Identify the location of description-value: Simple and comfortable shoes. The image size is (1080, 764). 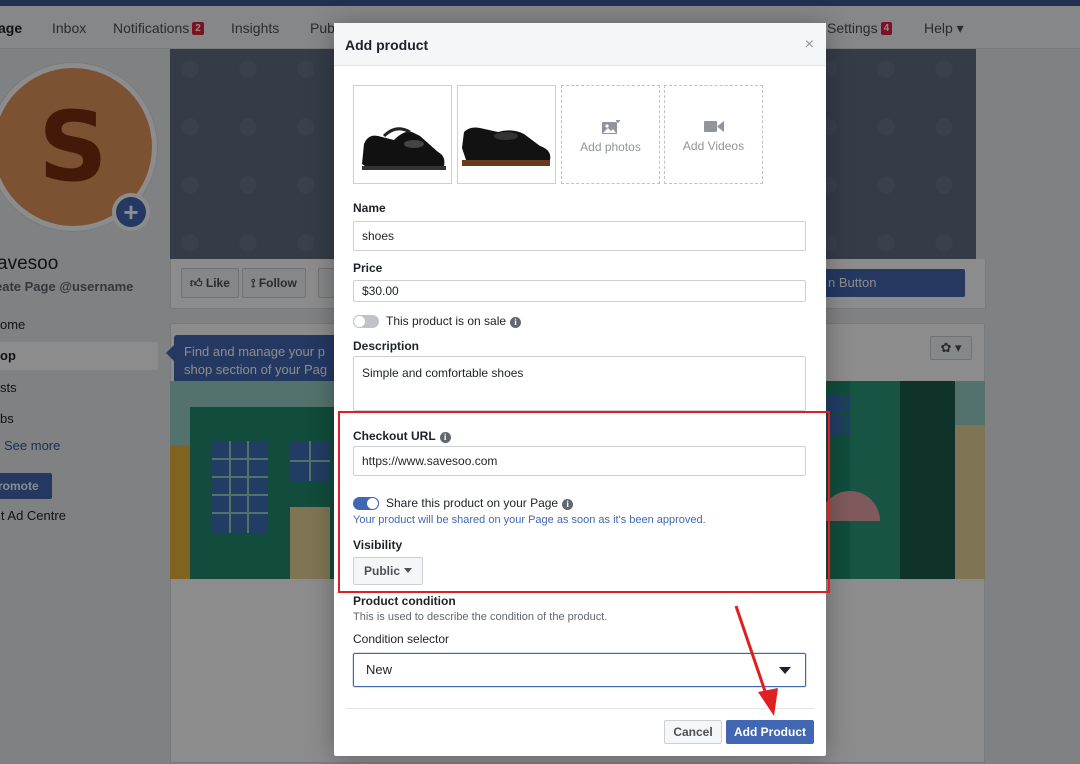
(443, 373).